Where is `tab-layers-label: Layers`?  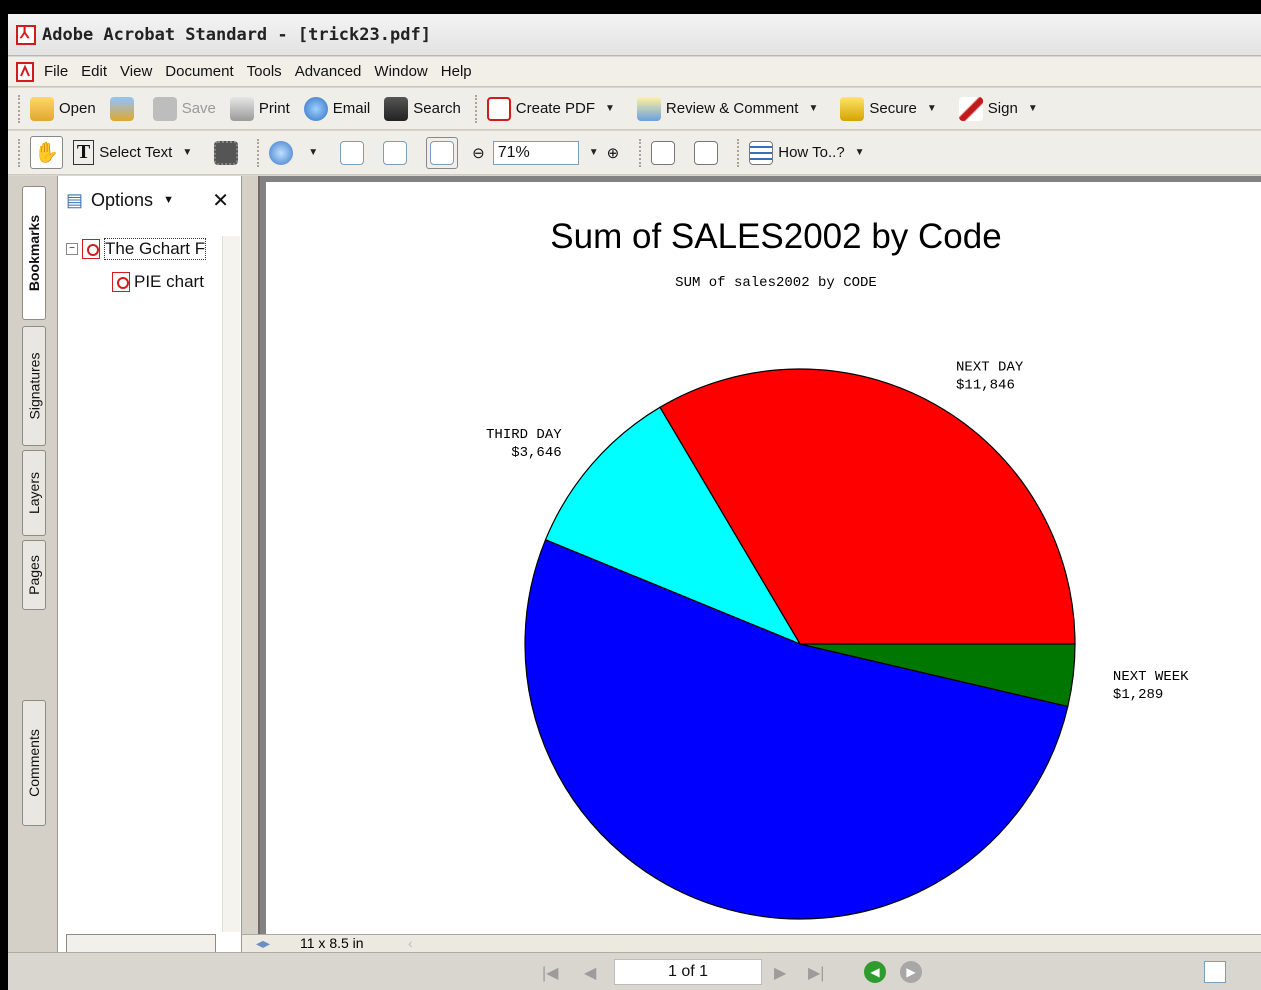 tab-layers-label: Layers is located at coordinates (34, 493).